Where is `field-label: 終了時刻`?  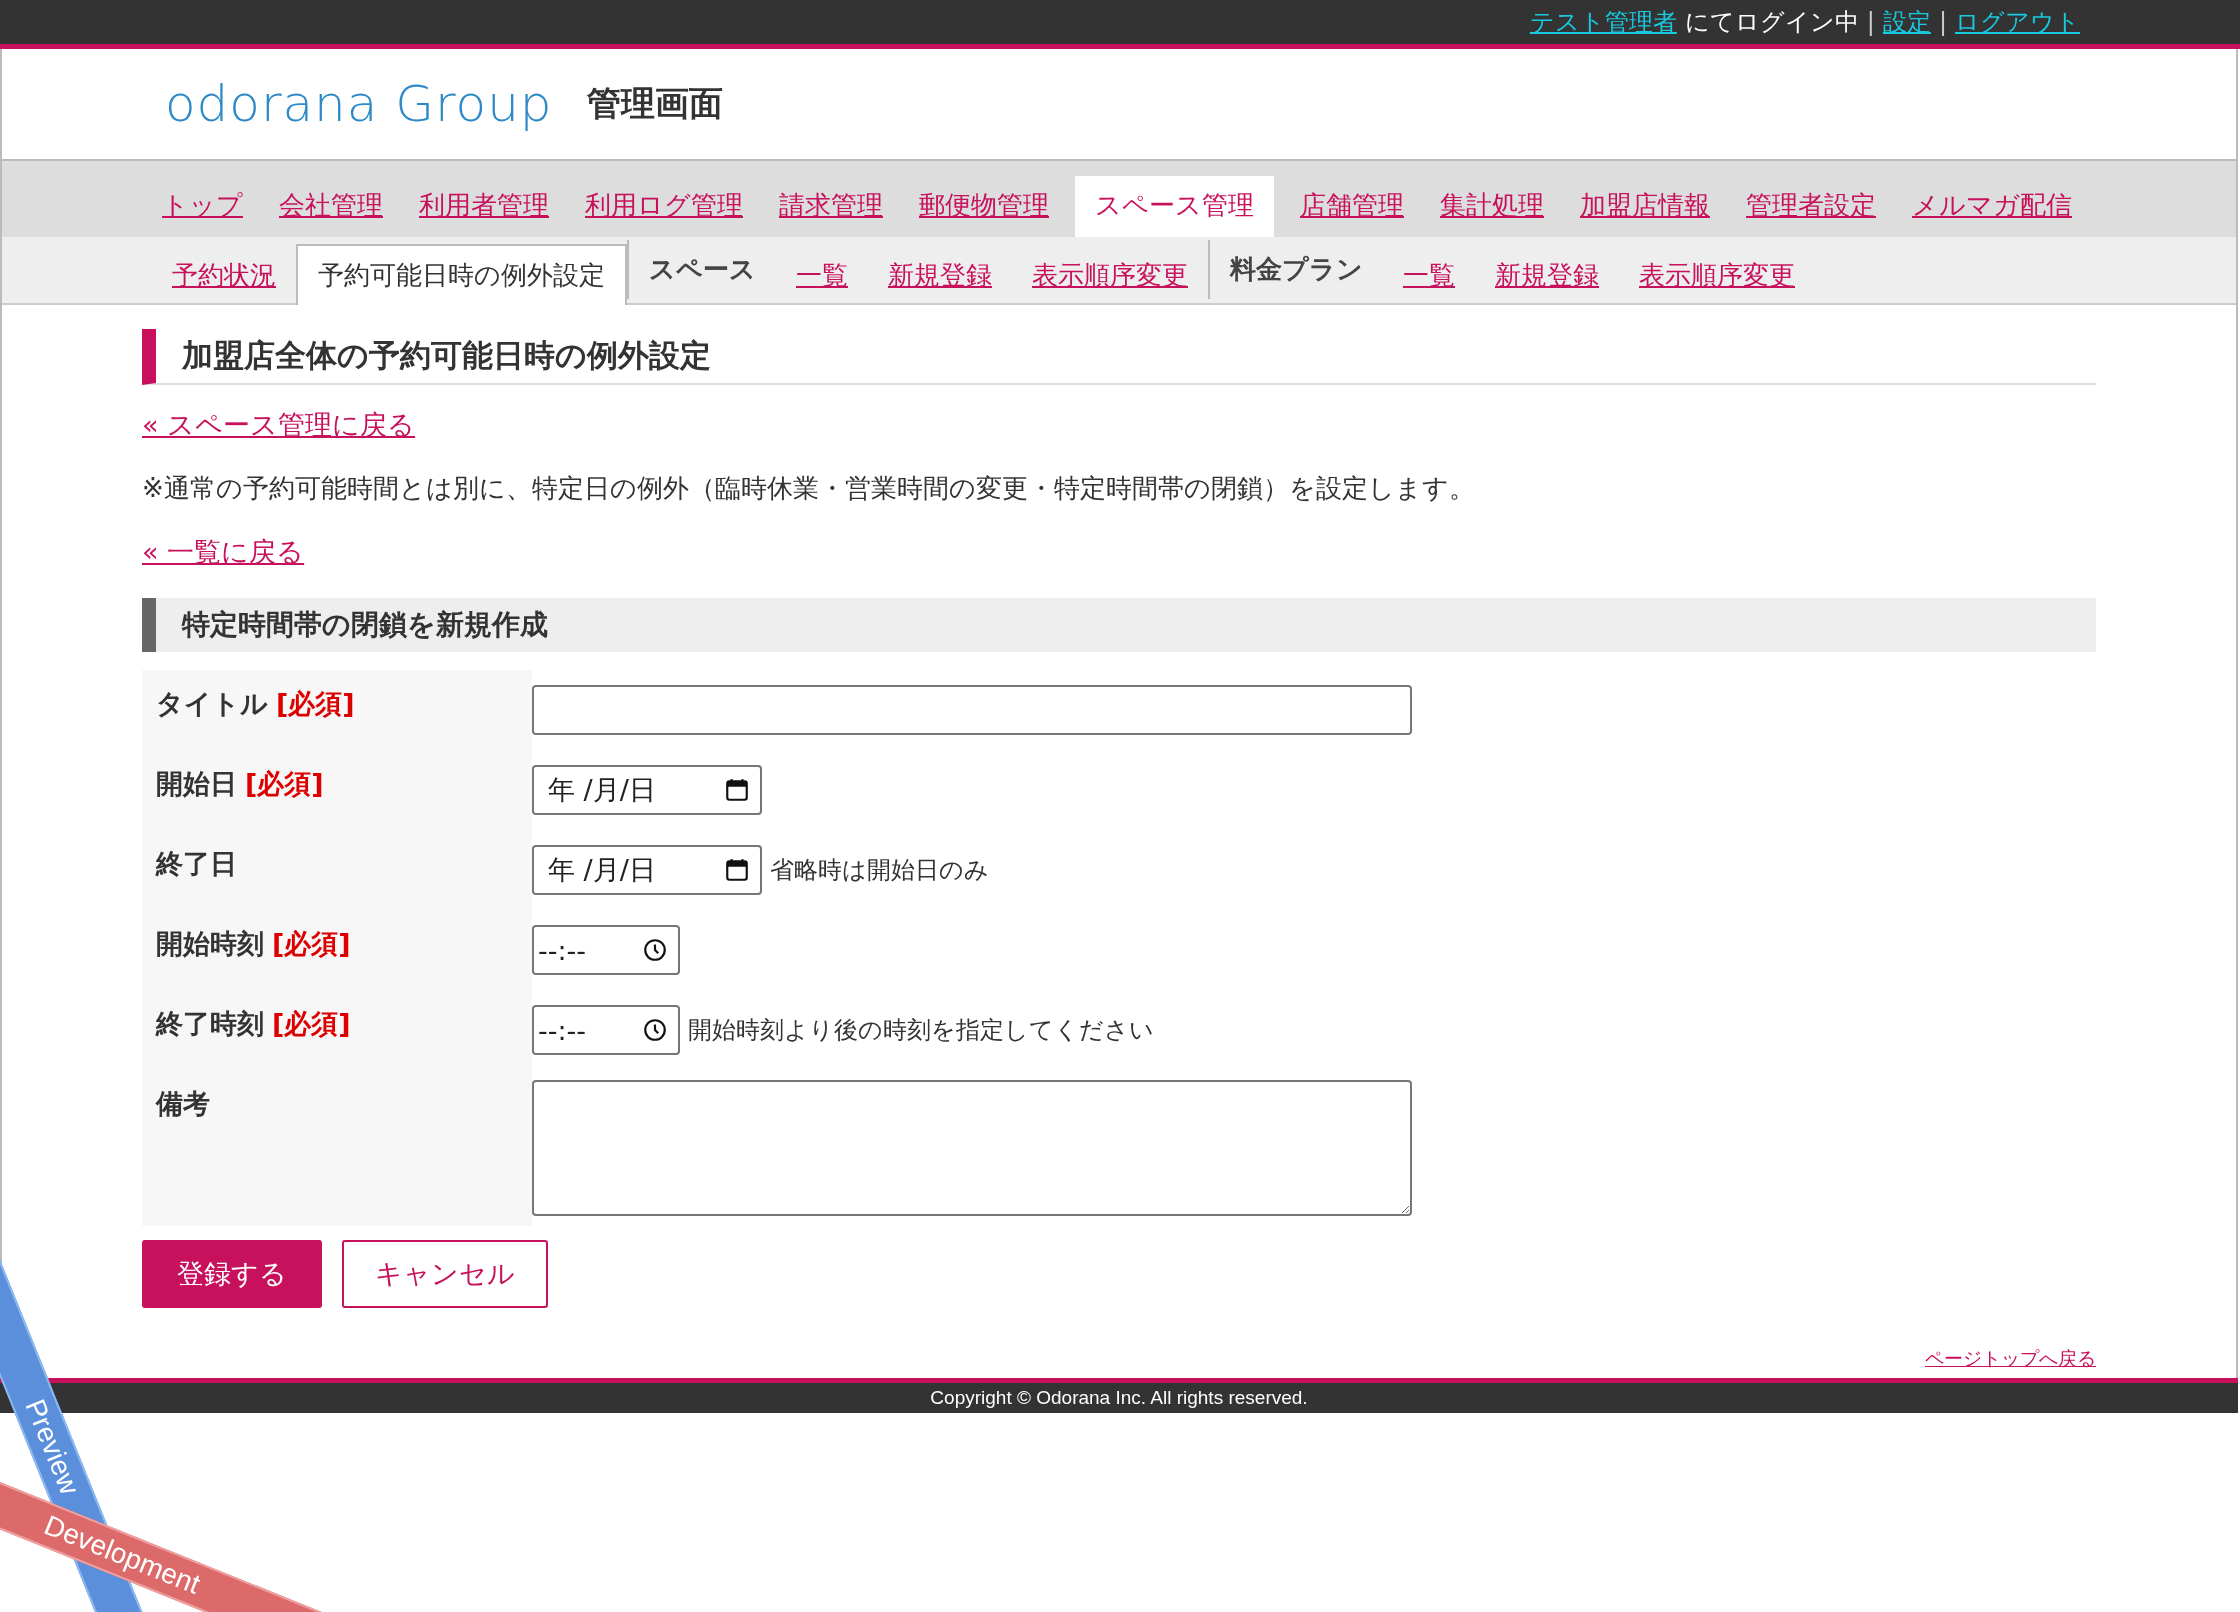
field-label: 終了時刻 is located at coordinates (210, 1024).